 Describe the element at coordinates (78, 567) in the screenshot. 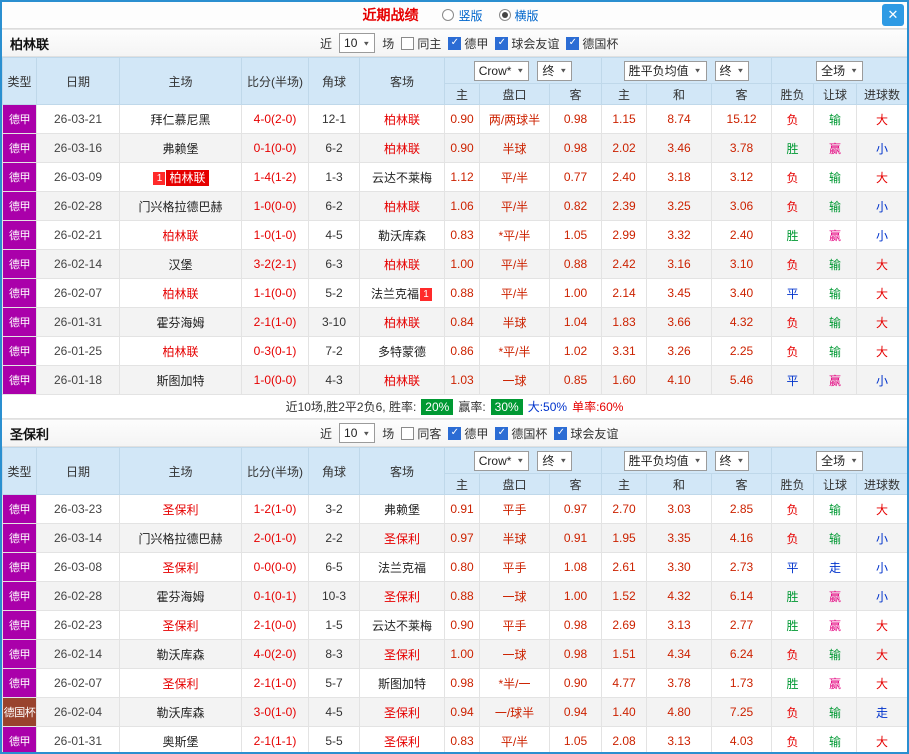

I see `match-date: 26-03-08` at that location.